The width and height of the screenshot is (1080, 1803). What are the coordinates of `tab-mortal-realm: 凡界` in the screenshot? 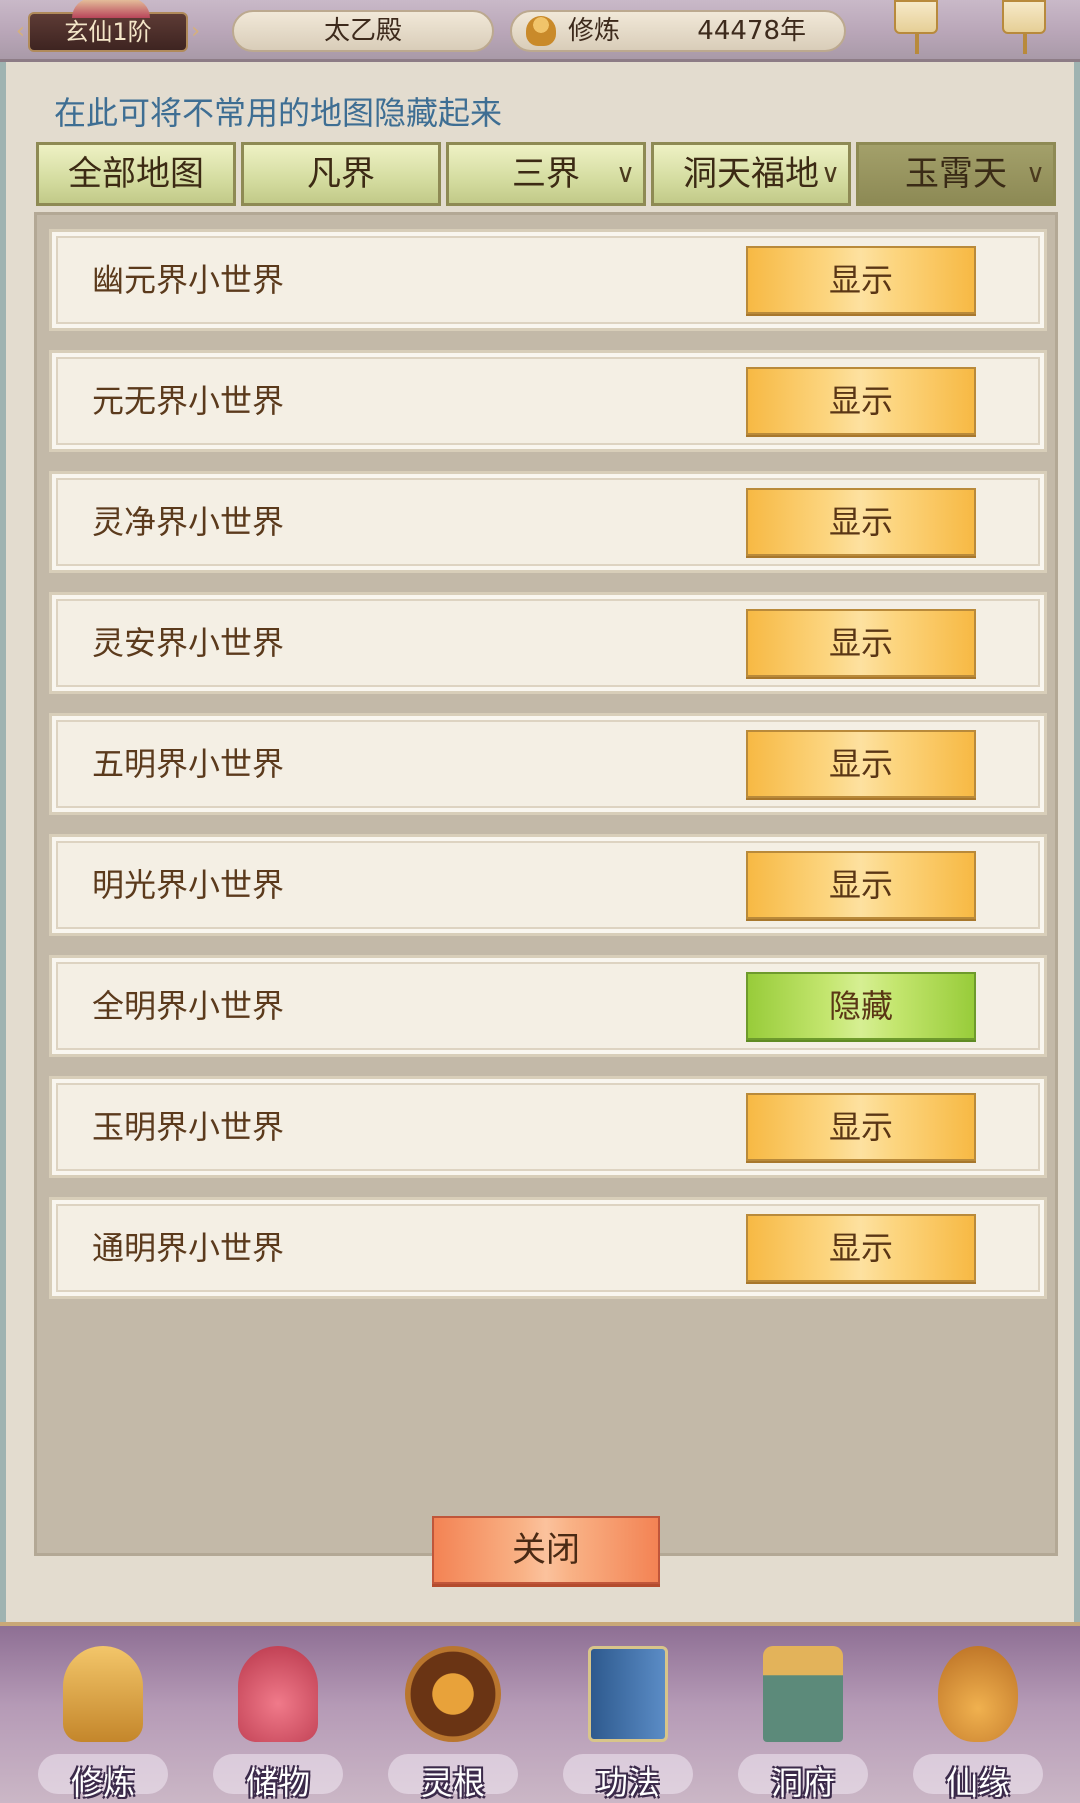 It's located at (341, 174).